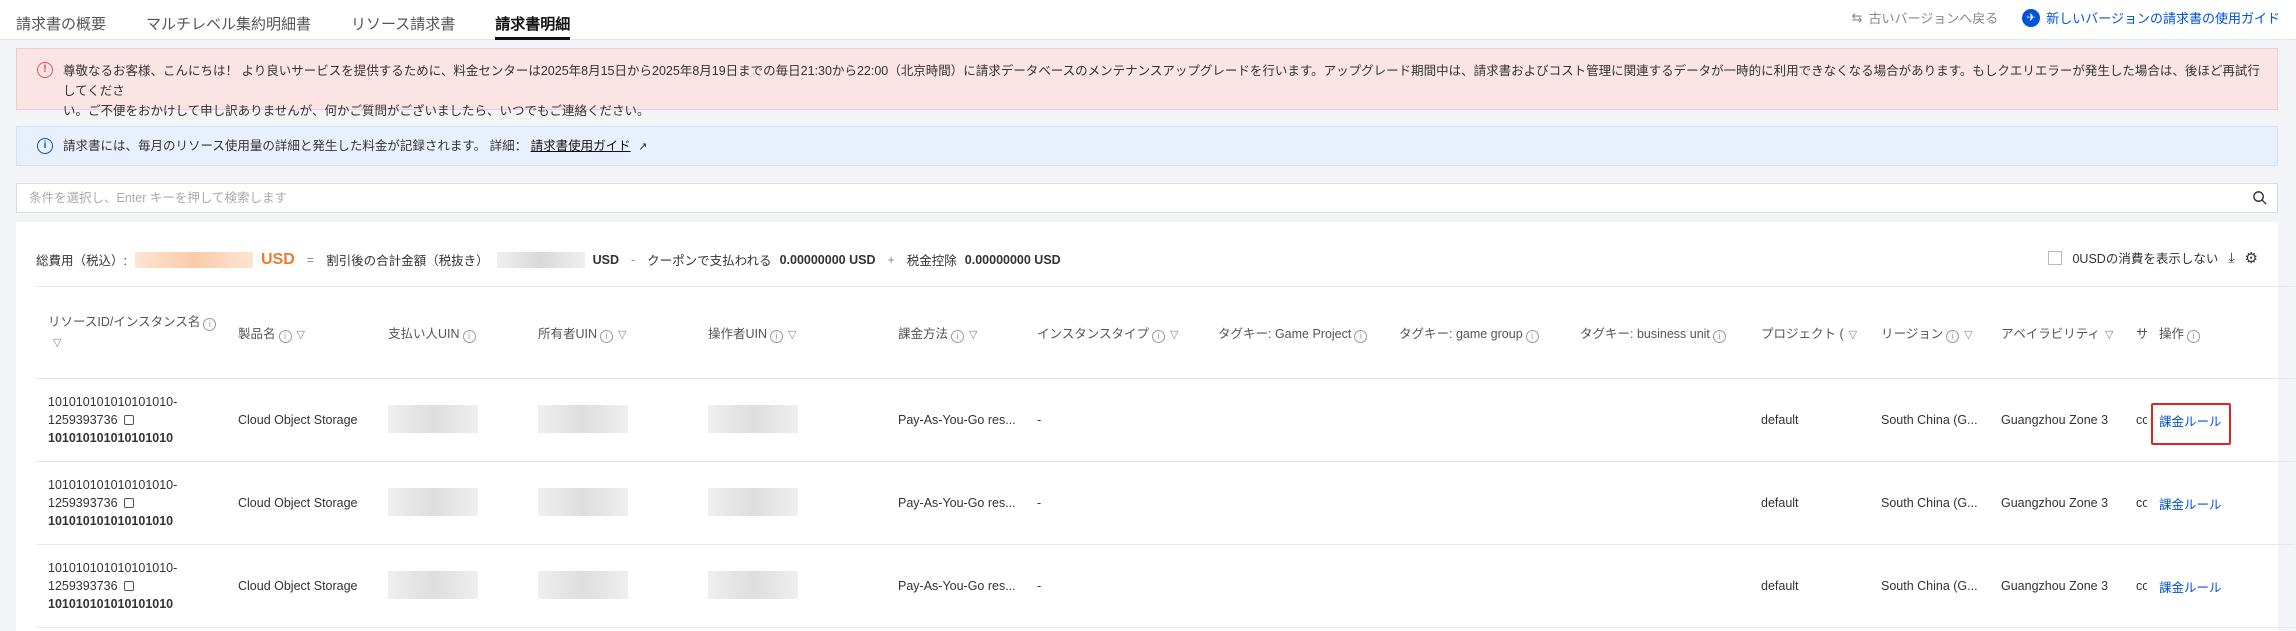 Image resolution: width=2296 pixels, height=631 pixels. What do you see at coordinates (2259, 197) in the screenshot?
I see `search-icon` at bounding box center [2259, 197].